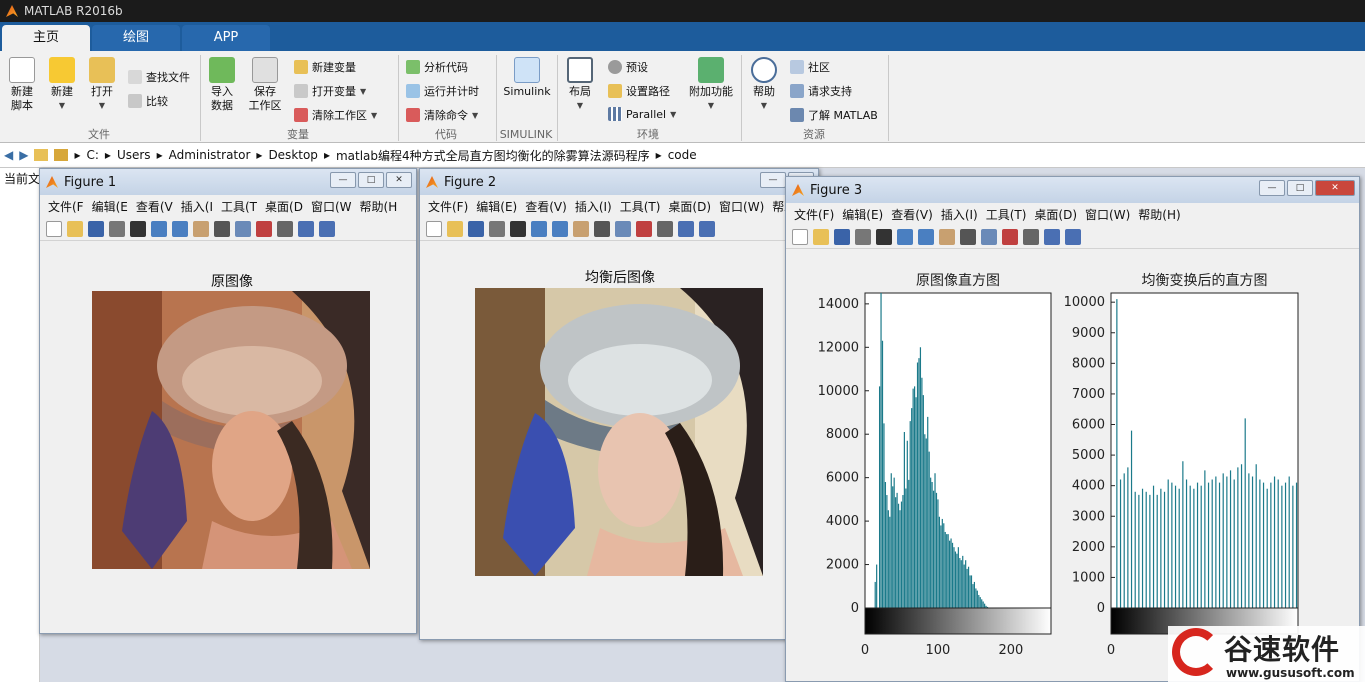 The image size is (1365, 682). Describe the element at coordinates (239, 206) in the screenshot. I see `figure-menu-item: 工具(T` at that location.